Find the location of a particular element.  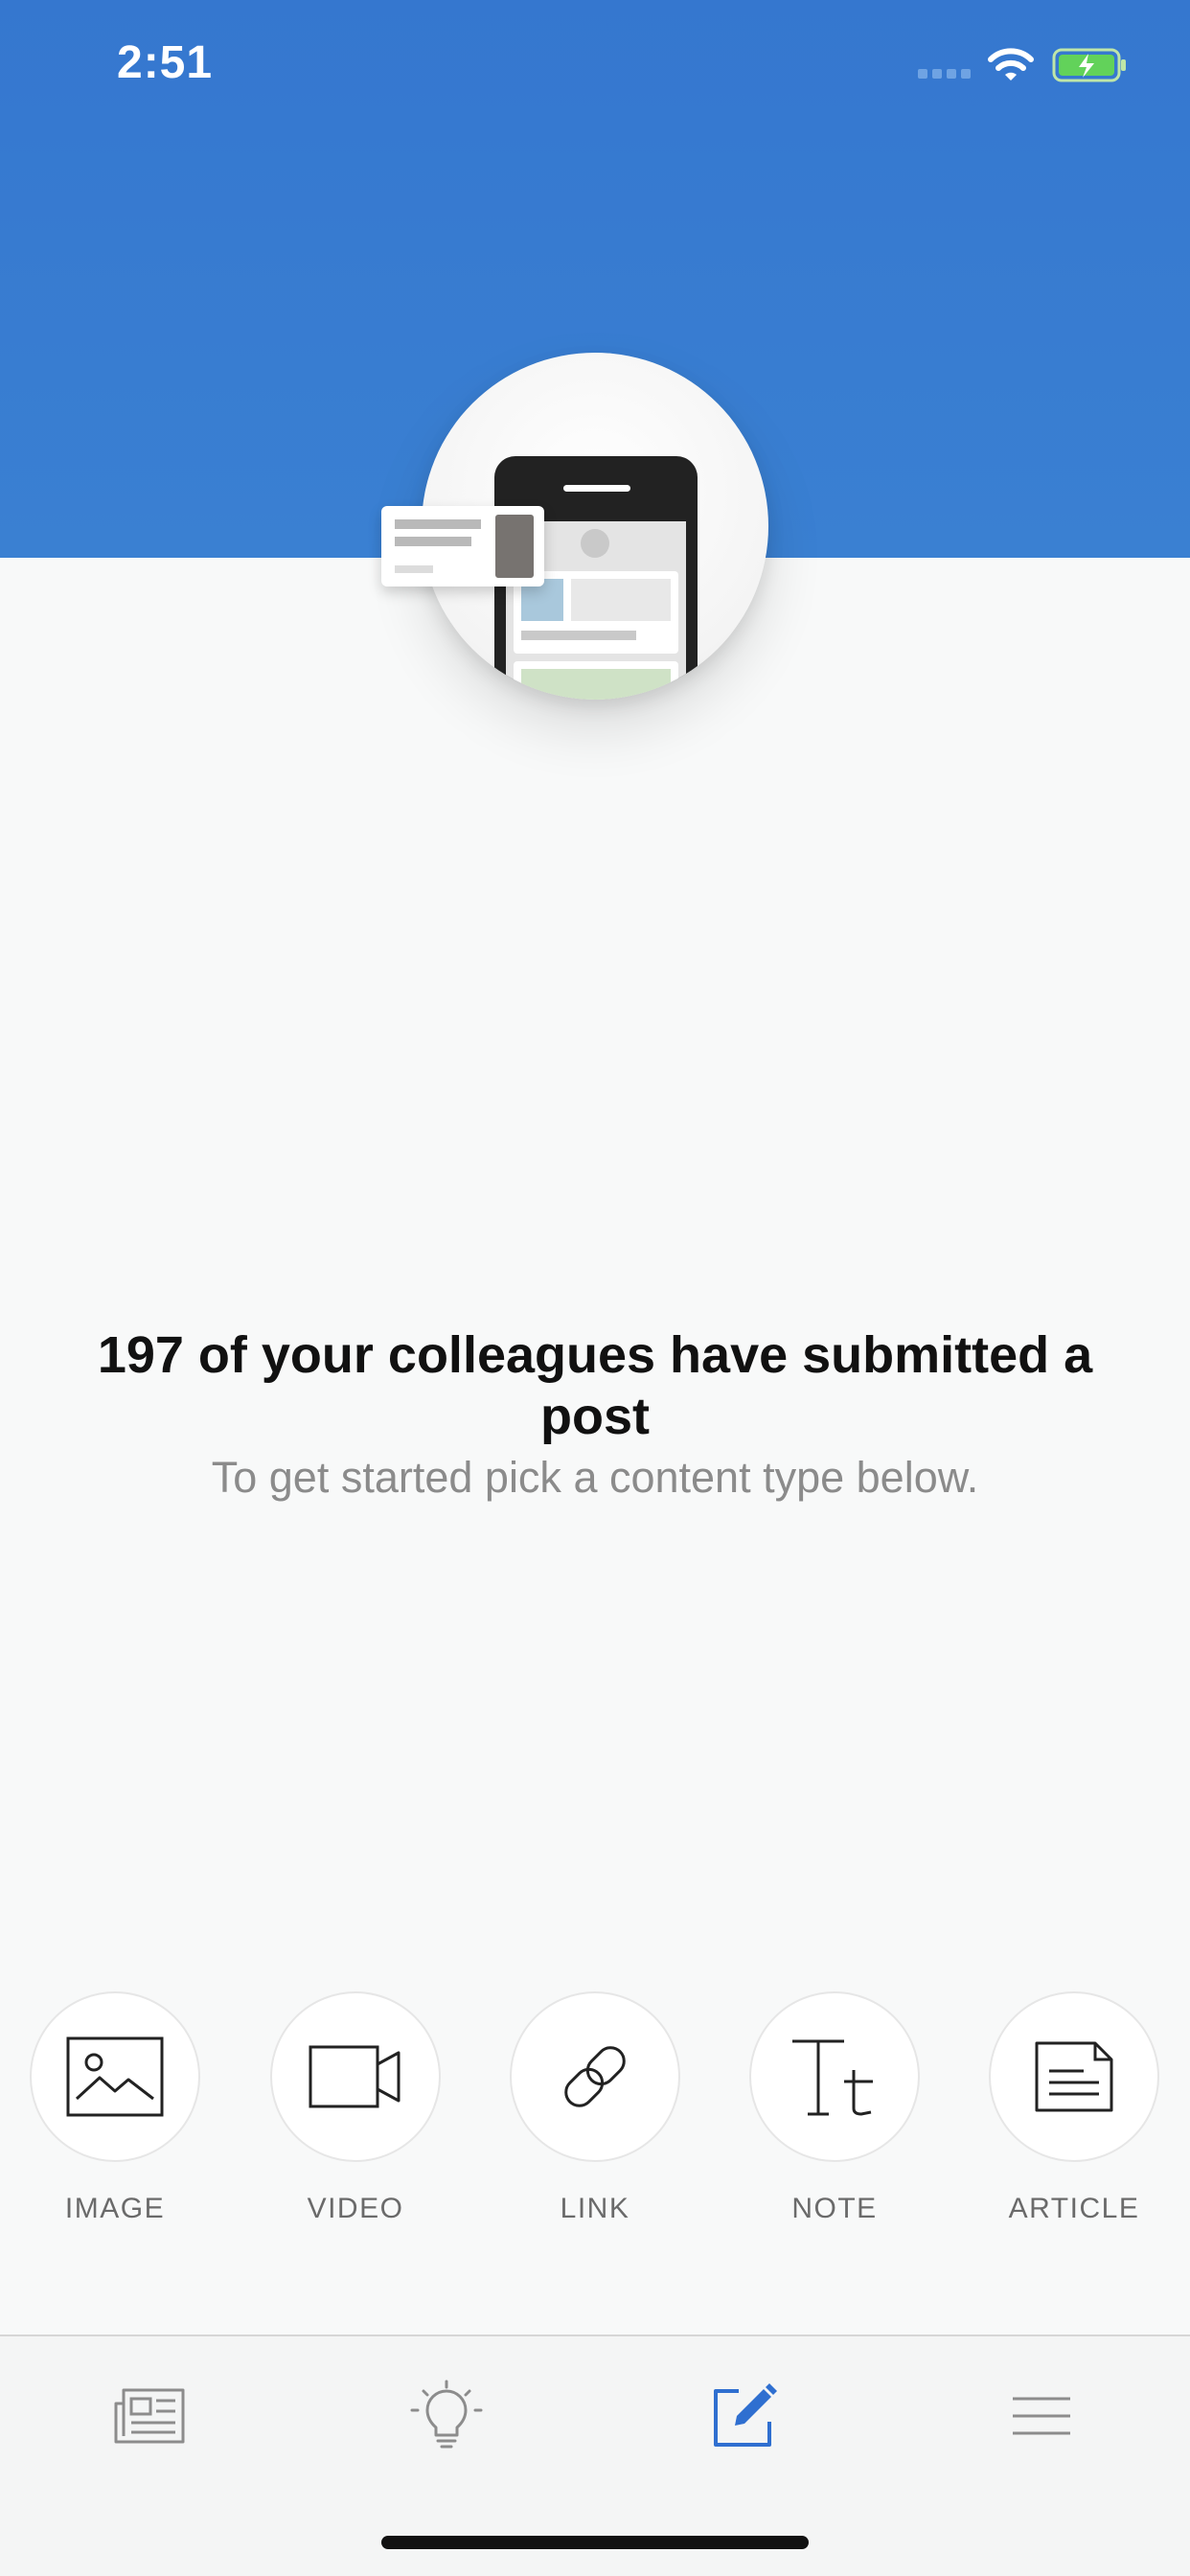

video-icon is located at coordinates (355, 2076).